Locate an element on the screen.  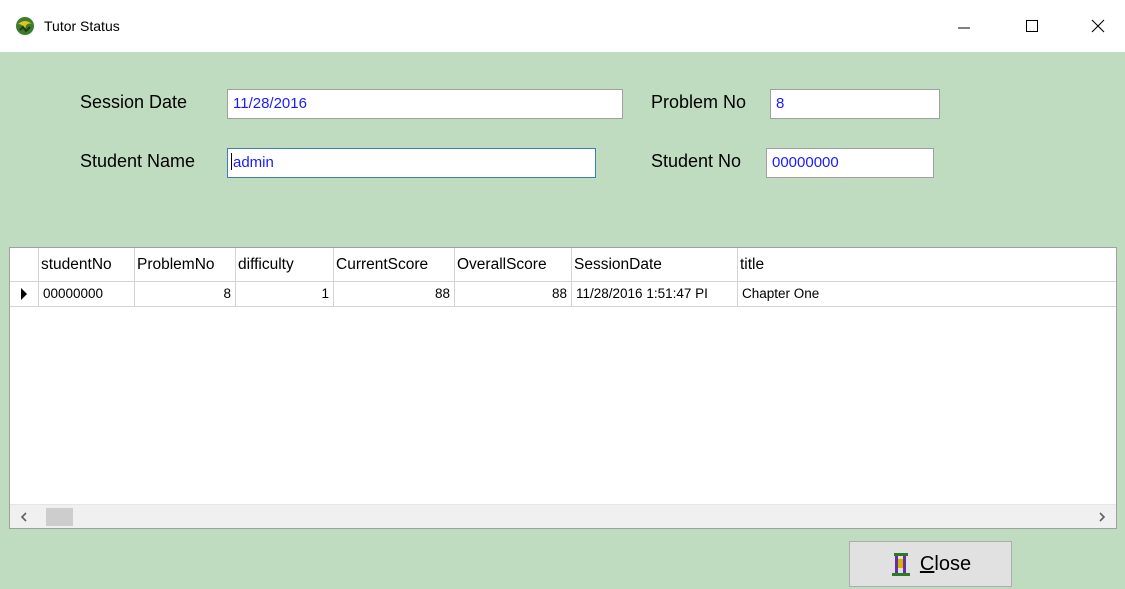
student-name-label: Student Name is located at coordinates (138, 161).